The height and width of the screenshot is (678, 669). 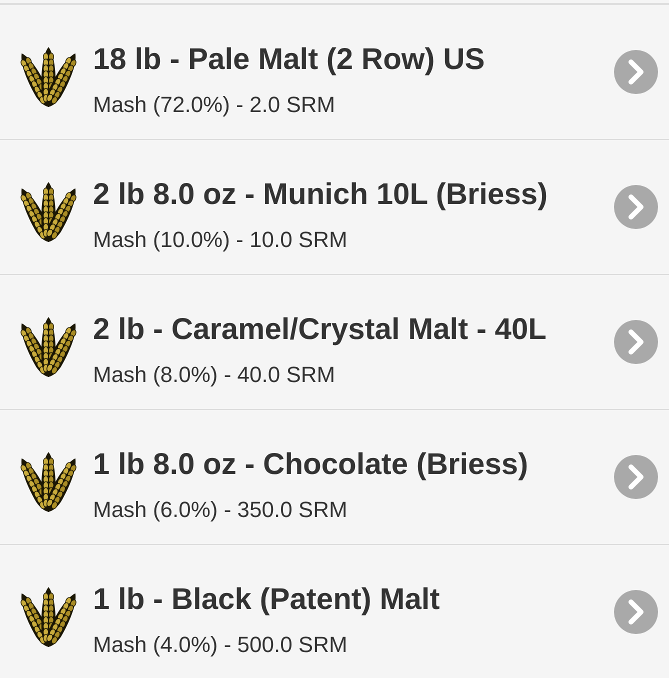 What do you see at coordinates (267, 600) in the screenshot?
I see `ingredient-title: 1 lb - Black (Patent) Malt` at bounding box center [267, 600].